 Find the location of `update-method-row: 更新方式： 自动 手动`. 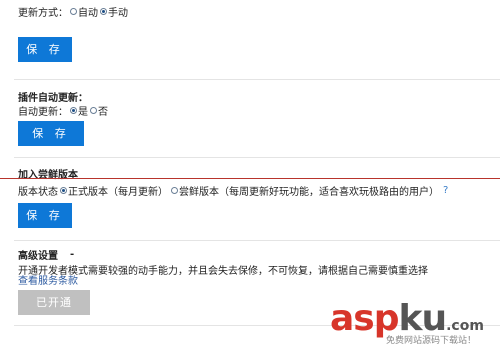

update-method-row: 更新方式： 自动 手动 is located at coordinates (73, 11).